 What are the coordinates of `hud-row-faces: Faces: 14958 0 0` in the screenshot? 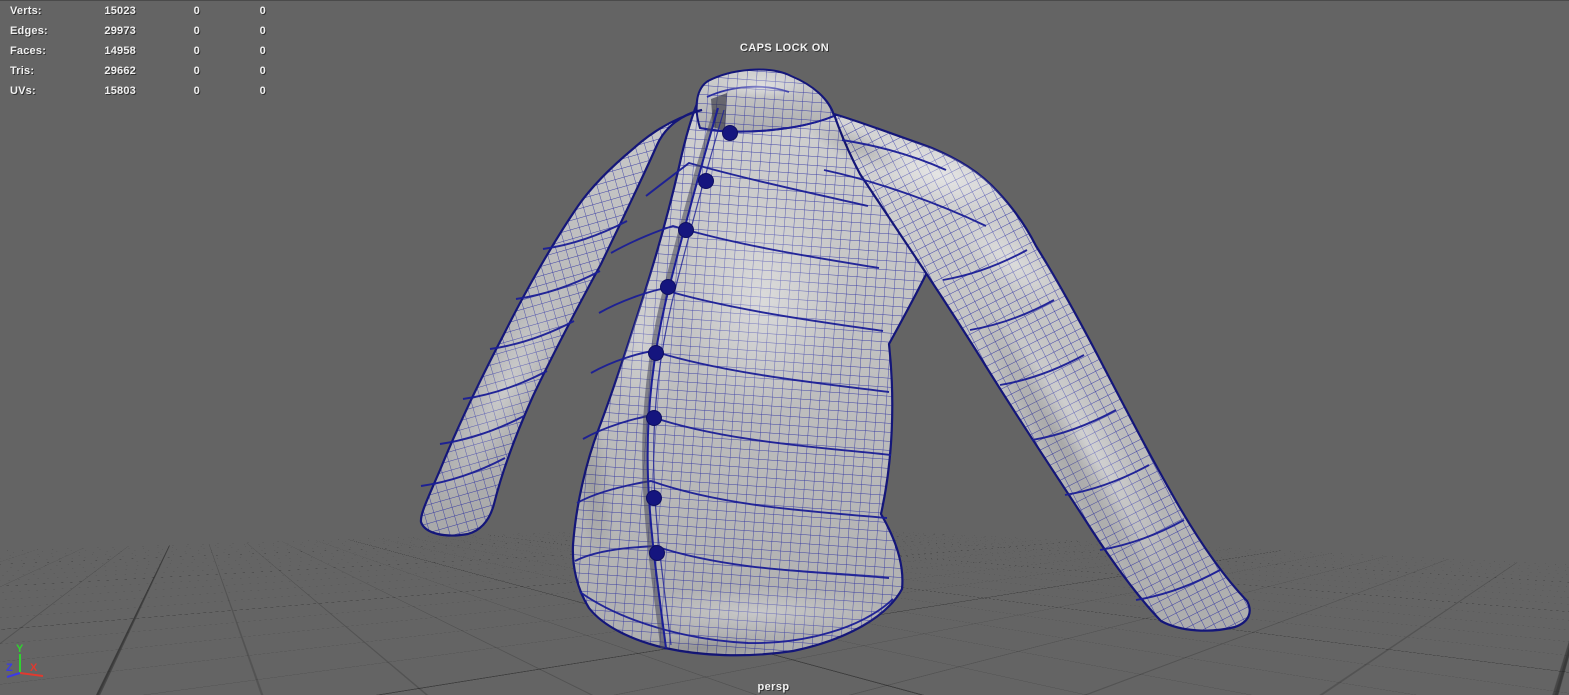 It's located at (138, 53).